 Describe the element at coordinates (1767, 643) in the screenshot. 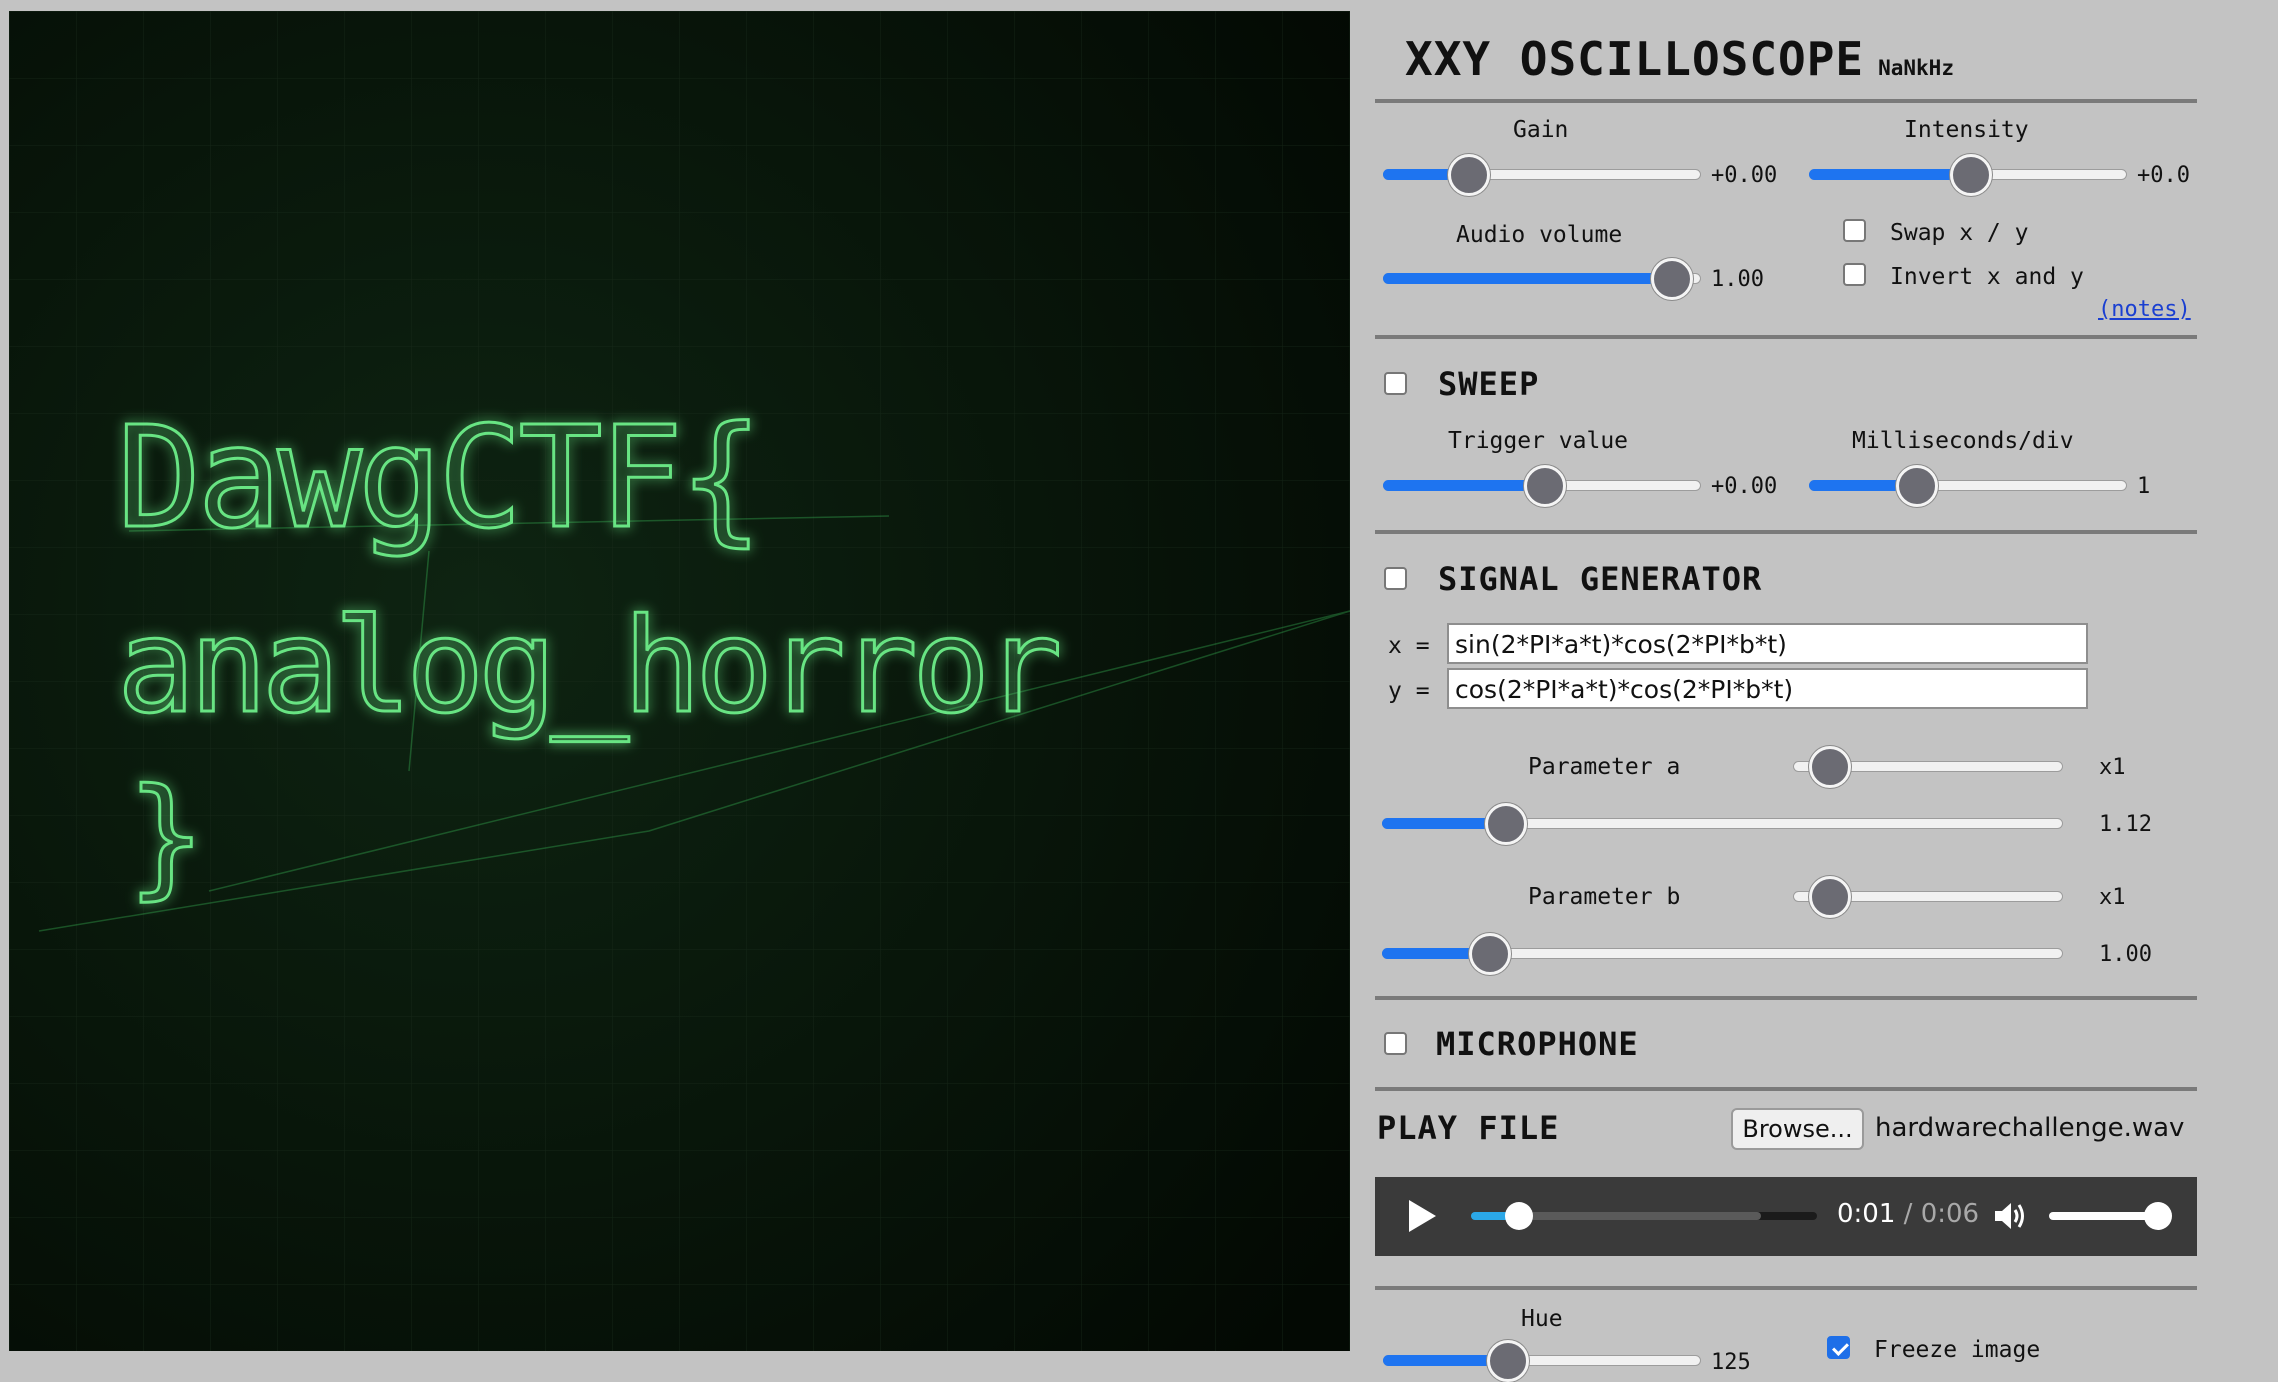

I see `x-expression-input: sin(2*PI*a*t)*cos(2*PI*b*t)` at that location.